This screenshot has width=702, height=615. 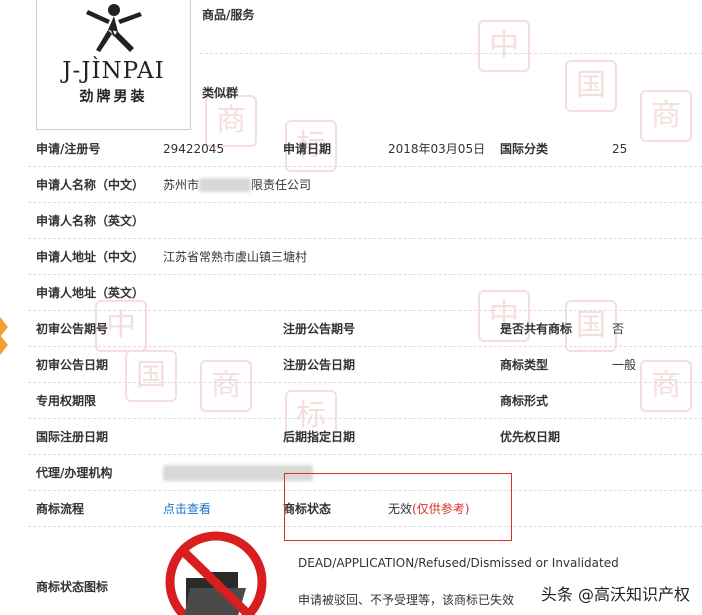 I want to click on process-label: 商标流程, so click(x=60, y=509).